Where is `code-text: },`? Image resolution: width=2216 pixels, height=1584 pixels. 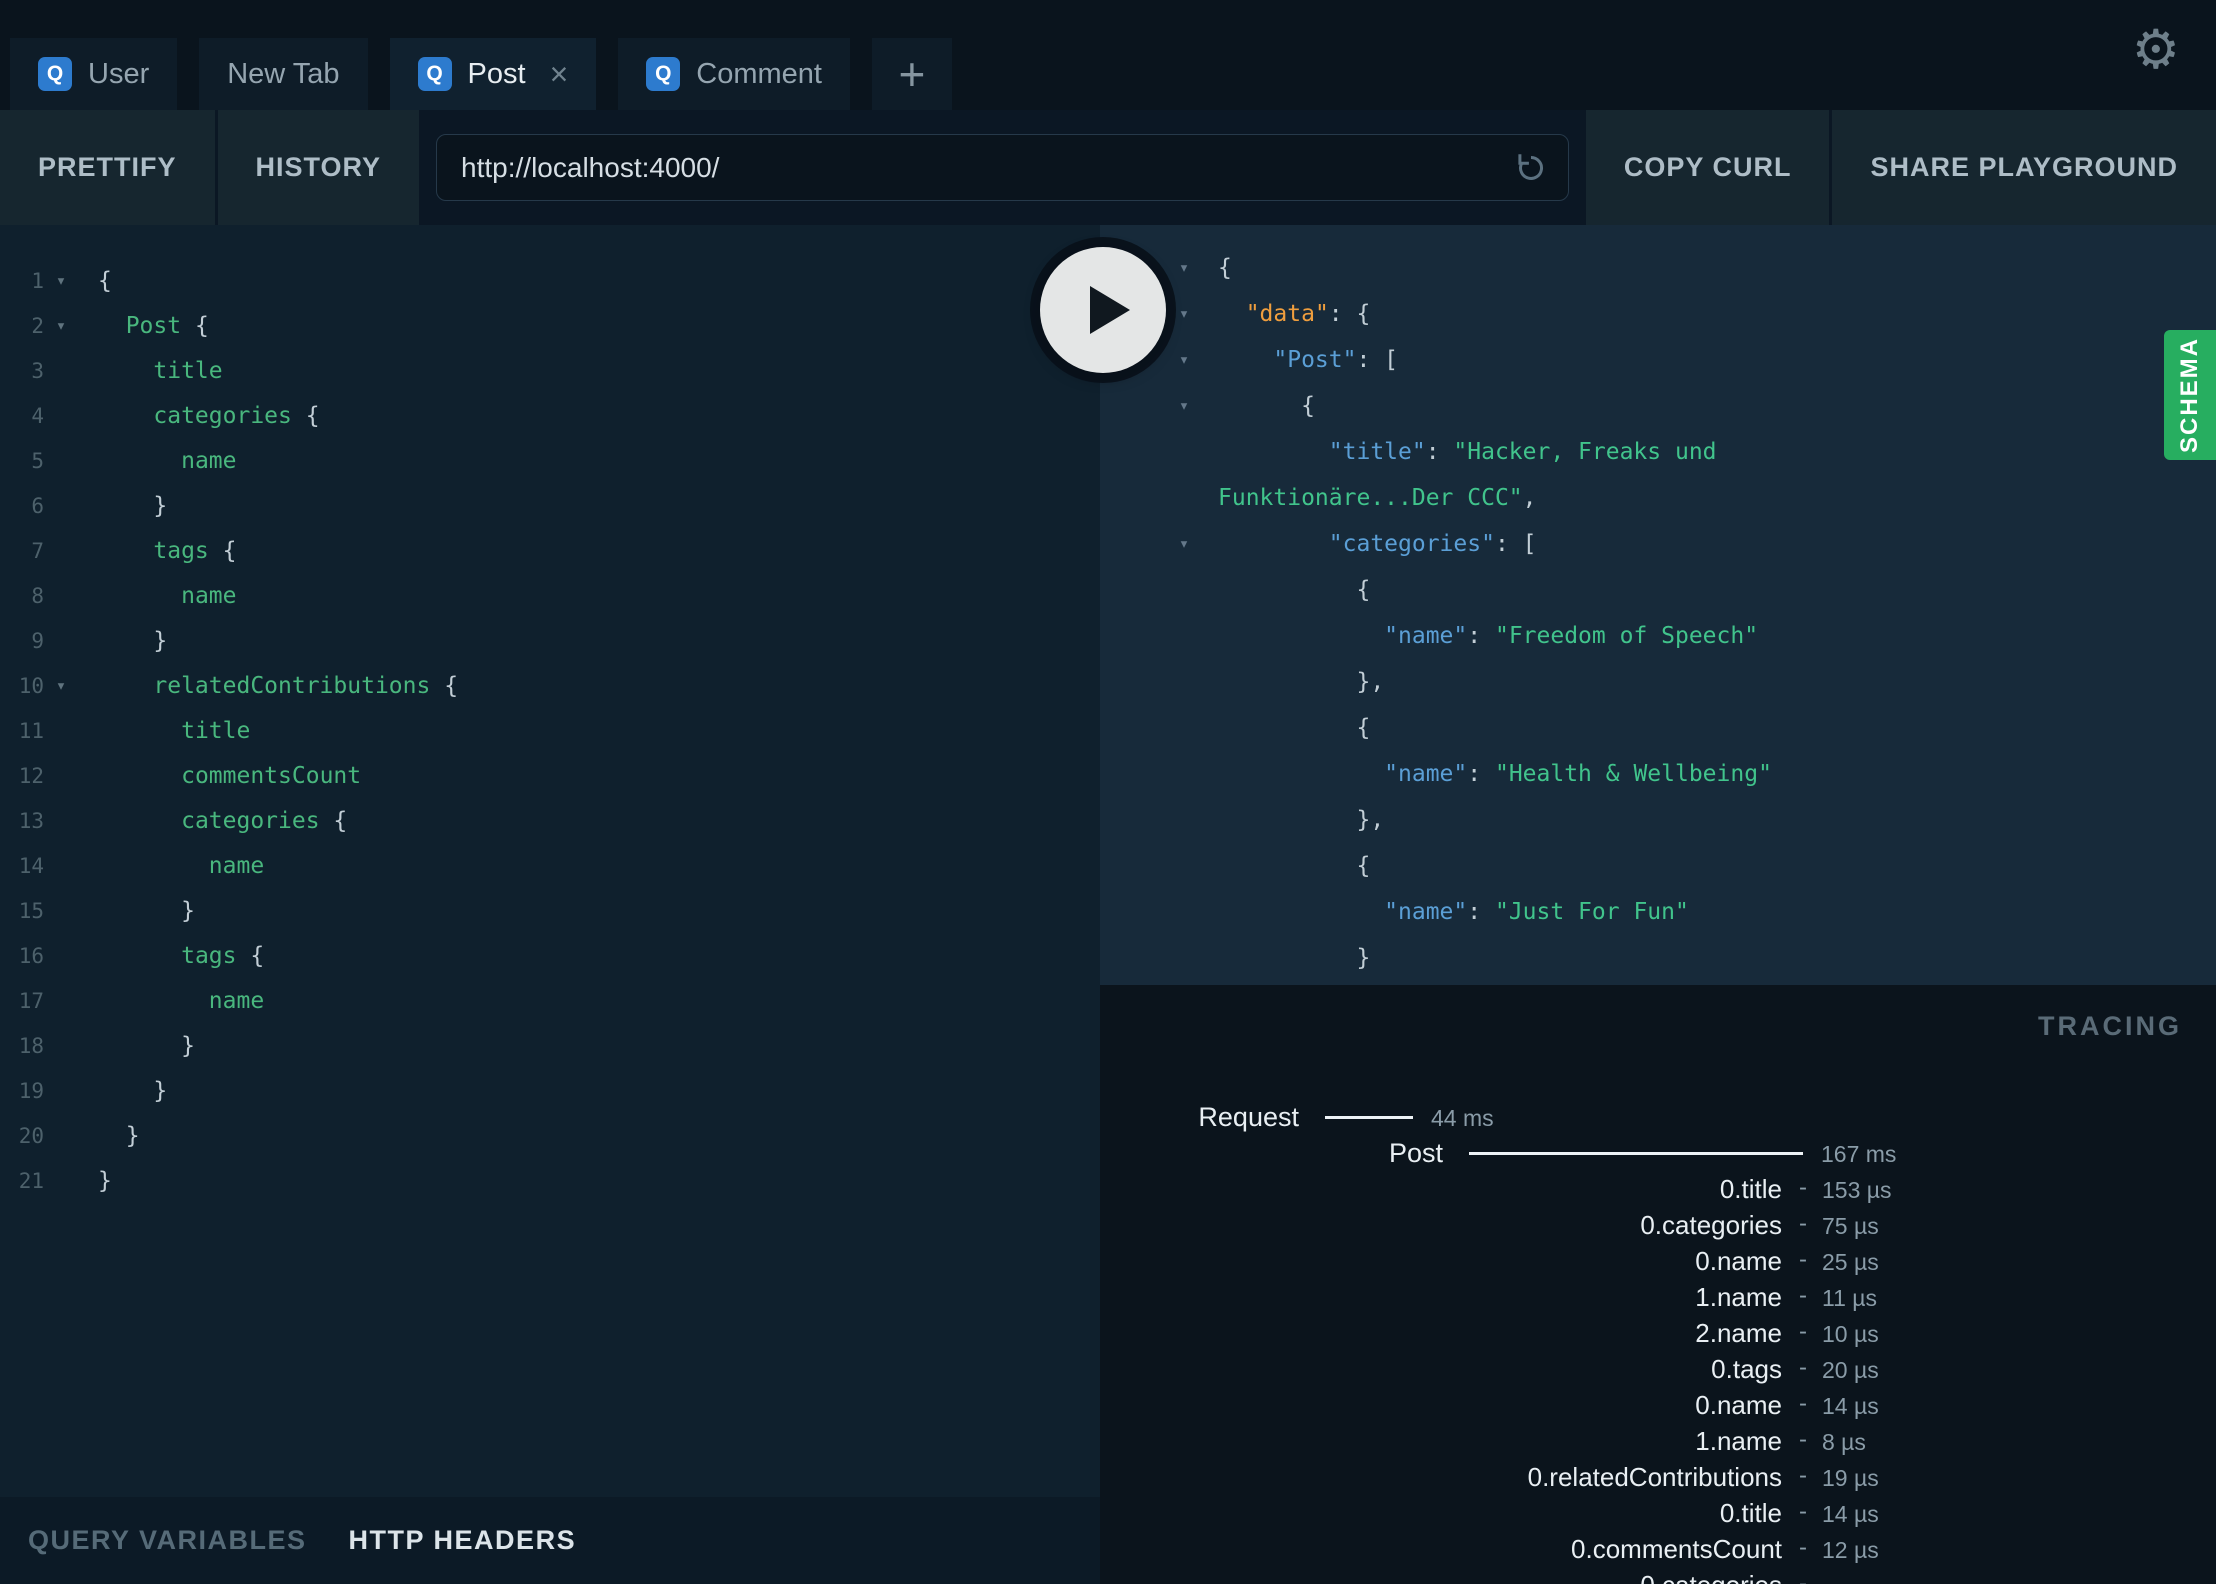 code-text: }, is located at coordinates (1301, 682).